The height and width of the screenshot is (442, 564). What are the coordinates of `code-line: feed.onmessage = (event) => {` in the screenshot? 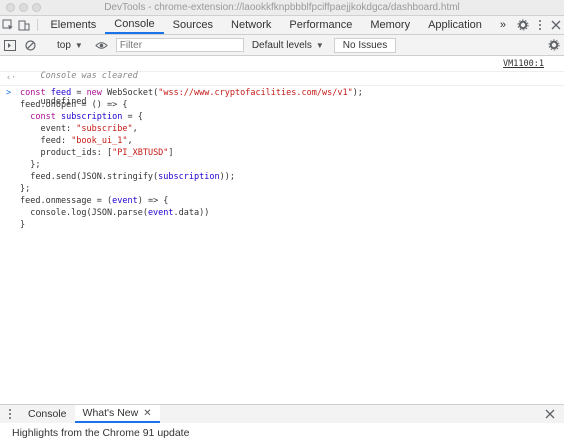 It's located at (94, 201).